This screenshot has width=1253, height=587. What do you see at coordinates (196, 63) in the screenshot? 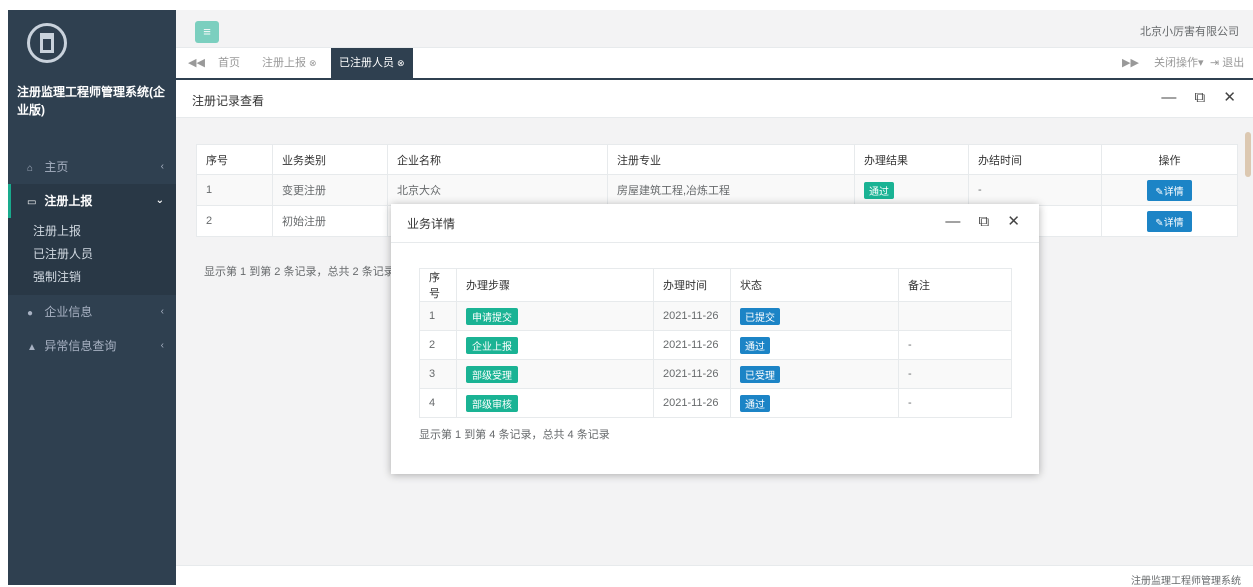
I see `tabs-prev-icon: ◀◀` at bounding box center [196, 63].